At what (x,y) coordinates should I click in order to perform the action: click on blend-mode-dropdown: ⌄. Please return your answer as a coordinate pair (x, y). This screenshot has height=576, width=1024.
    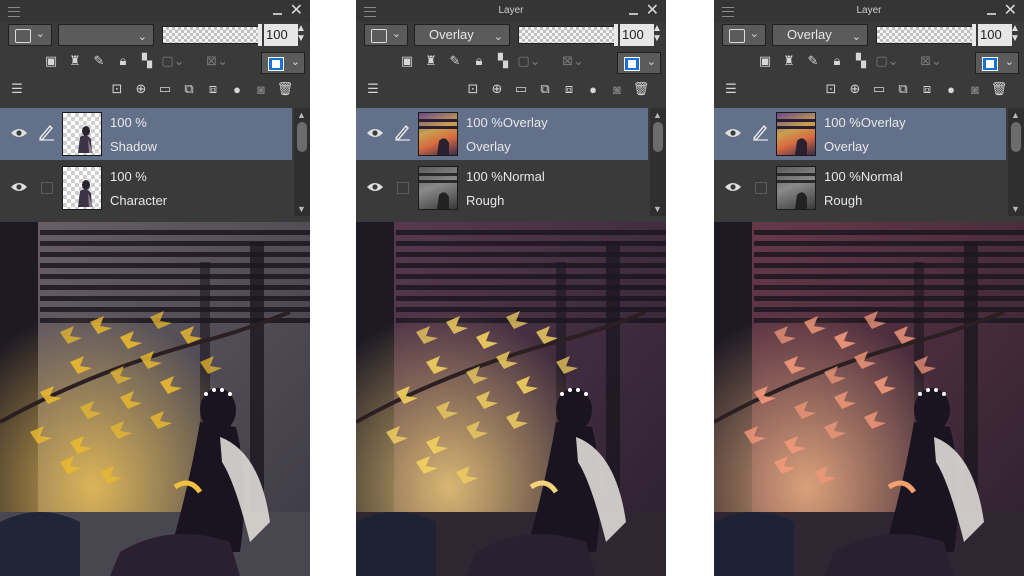
    Looking at the image, I should click on (106, 35).